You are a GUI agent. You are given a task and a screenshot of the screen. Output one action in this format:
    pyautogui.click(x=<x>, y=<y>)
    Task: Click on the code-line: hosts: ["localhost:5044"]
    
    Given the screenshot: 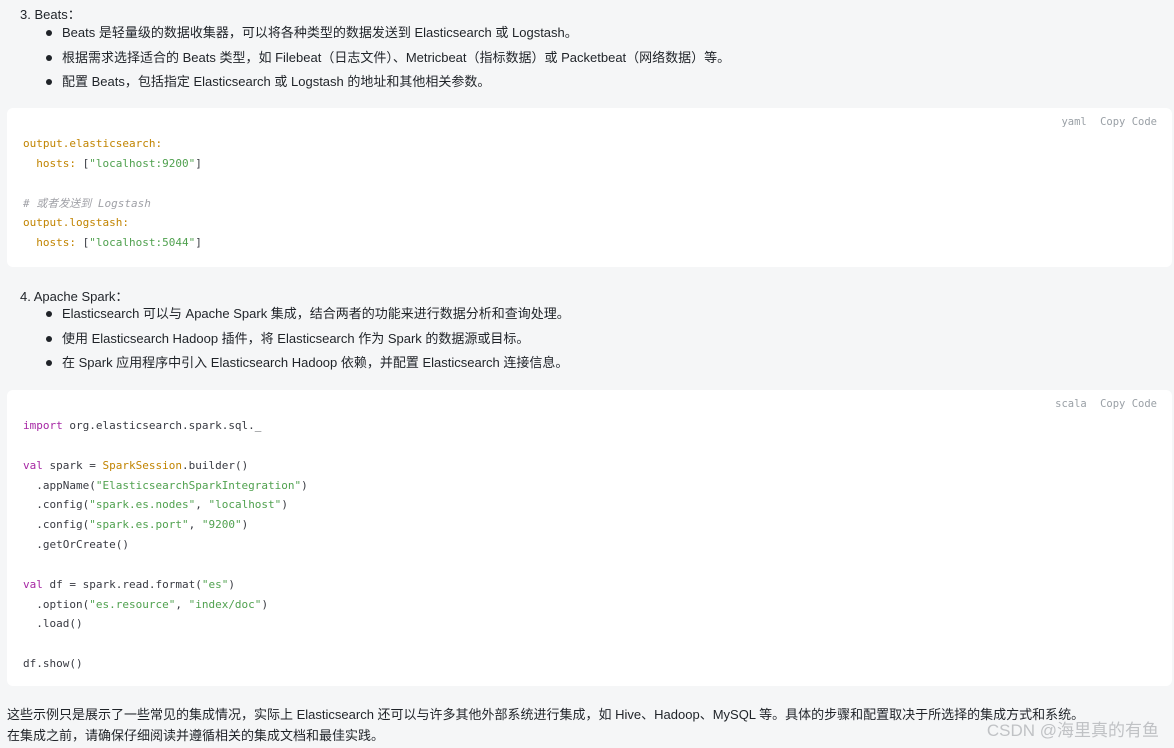 What is the action you would take?
    pyautogui.click(x=112, y=243)
    